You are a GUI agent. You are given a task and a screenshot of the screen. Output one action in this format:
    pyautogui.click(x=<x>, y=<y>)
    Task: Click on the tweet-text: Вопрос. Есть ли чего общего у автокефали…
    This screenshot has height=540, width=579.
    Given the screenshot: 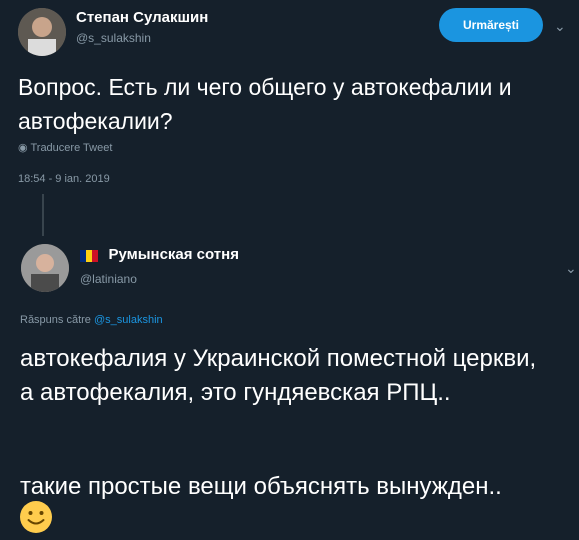 What is the action you would take?
    pyautogui.click(x=265, y=104)
    